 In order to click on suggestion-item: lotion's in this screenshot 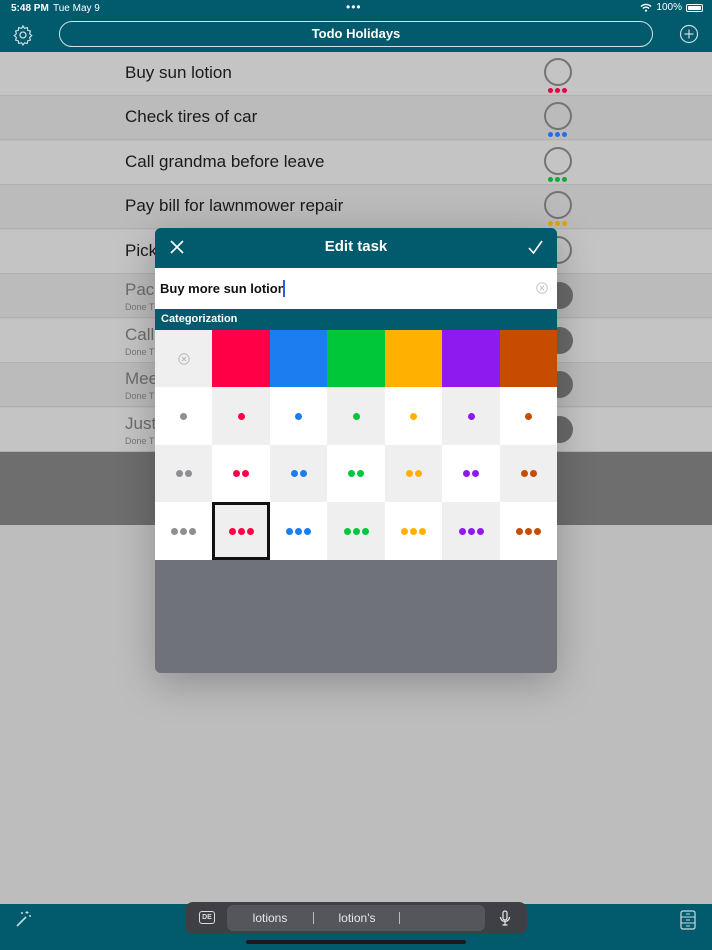, I will do `click(357, 918)`.